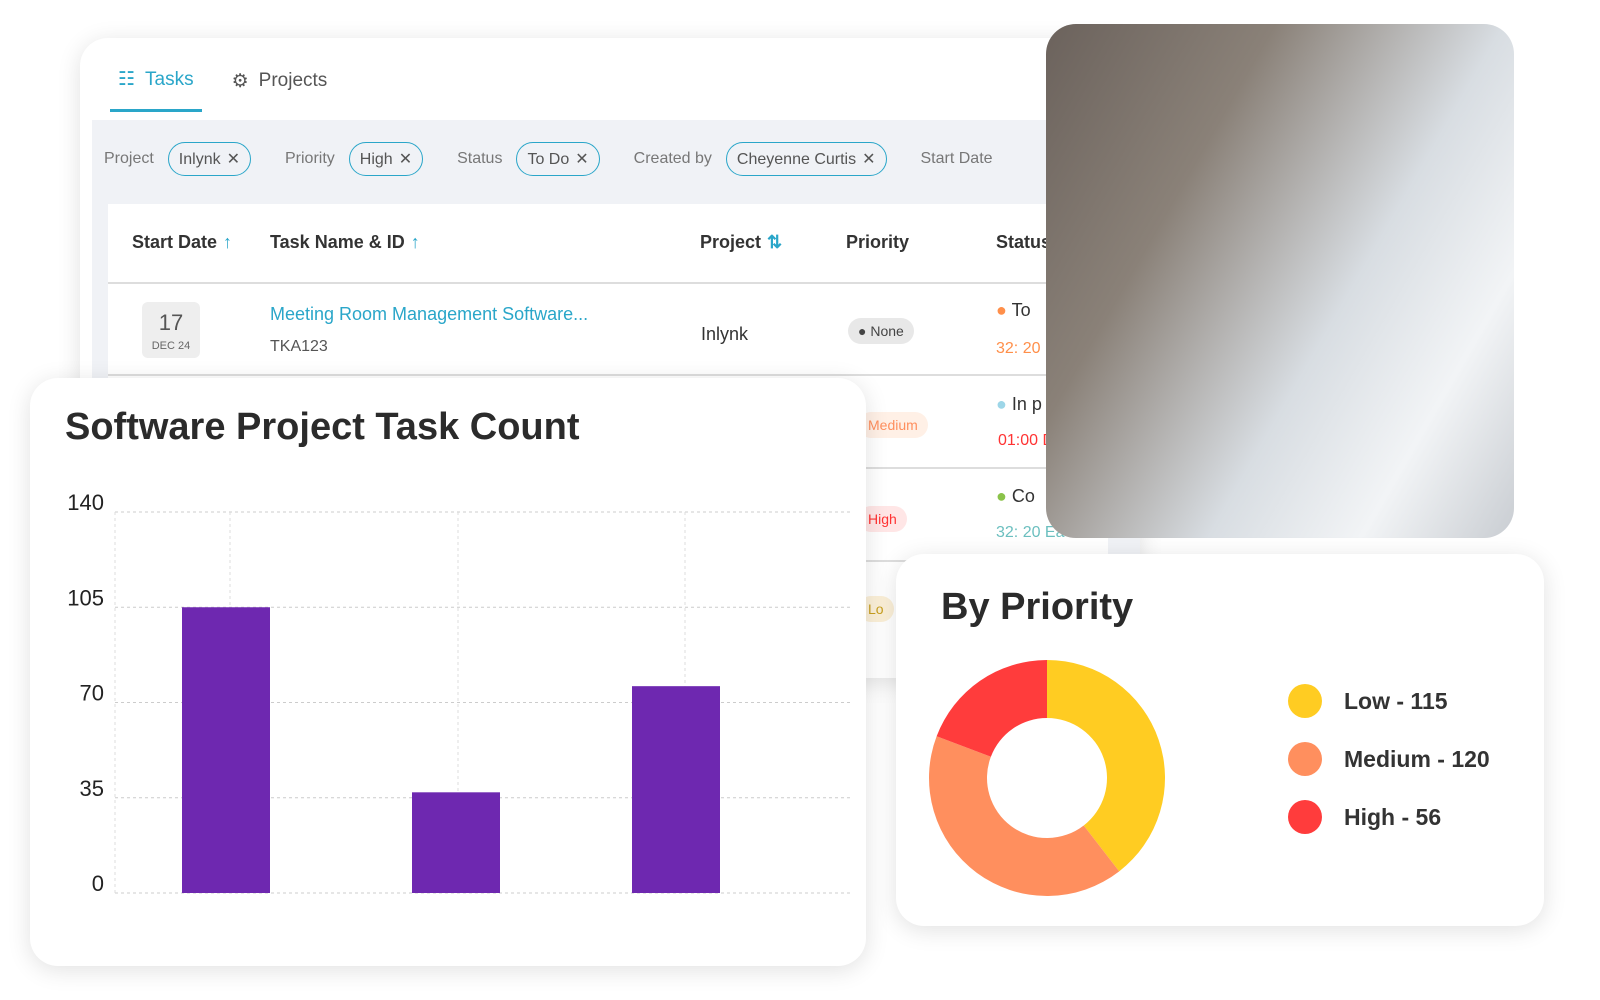 This screenshot has width=1600, height=1000. I want to click on project-name: Inlynk, so click(725, 334).